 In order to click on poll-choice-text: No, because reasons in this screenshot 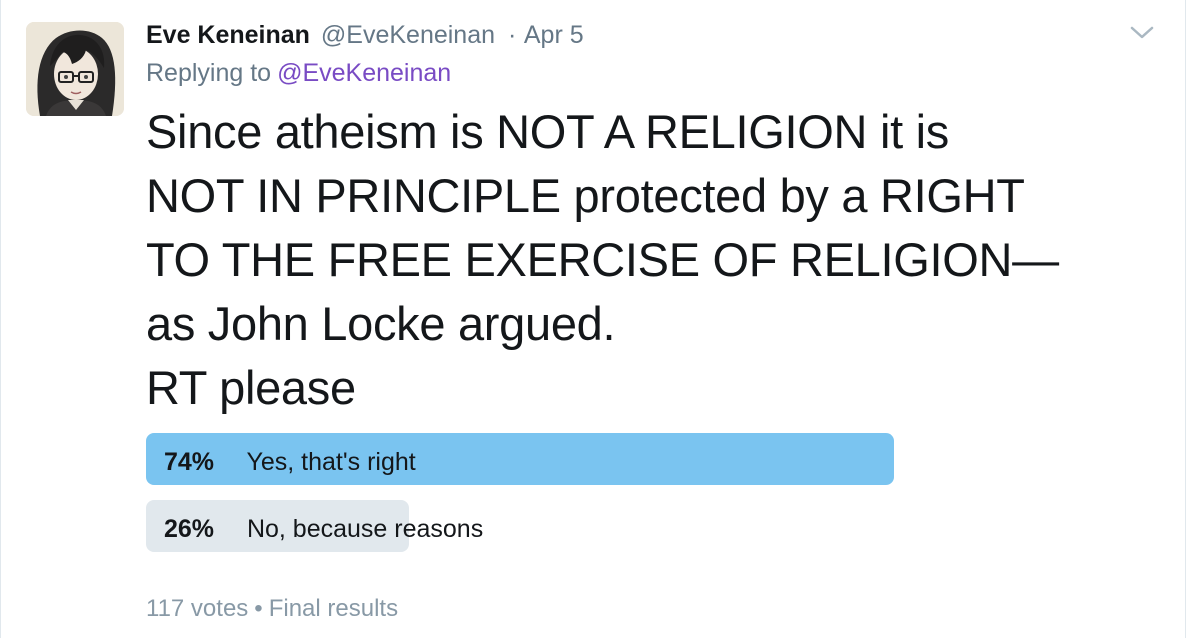, I will do `click(365, 529)`.